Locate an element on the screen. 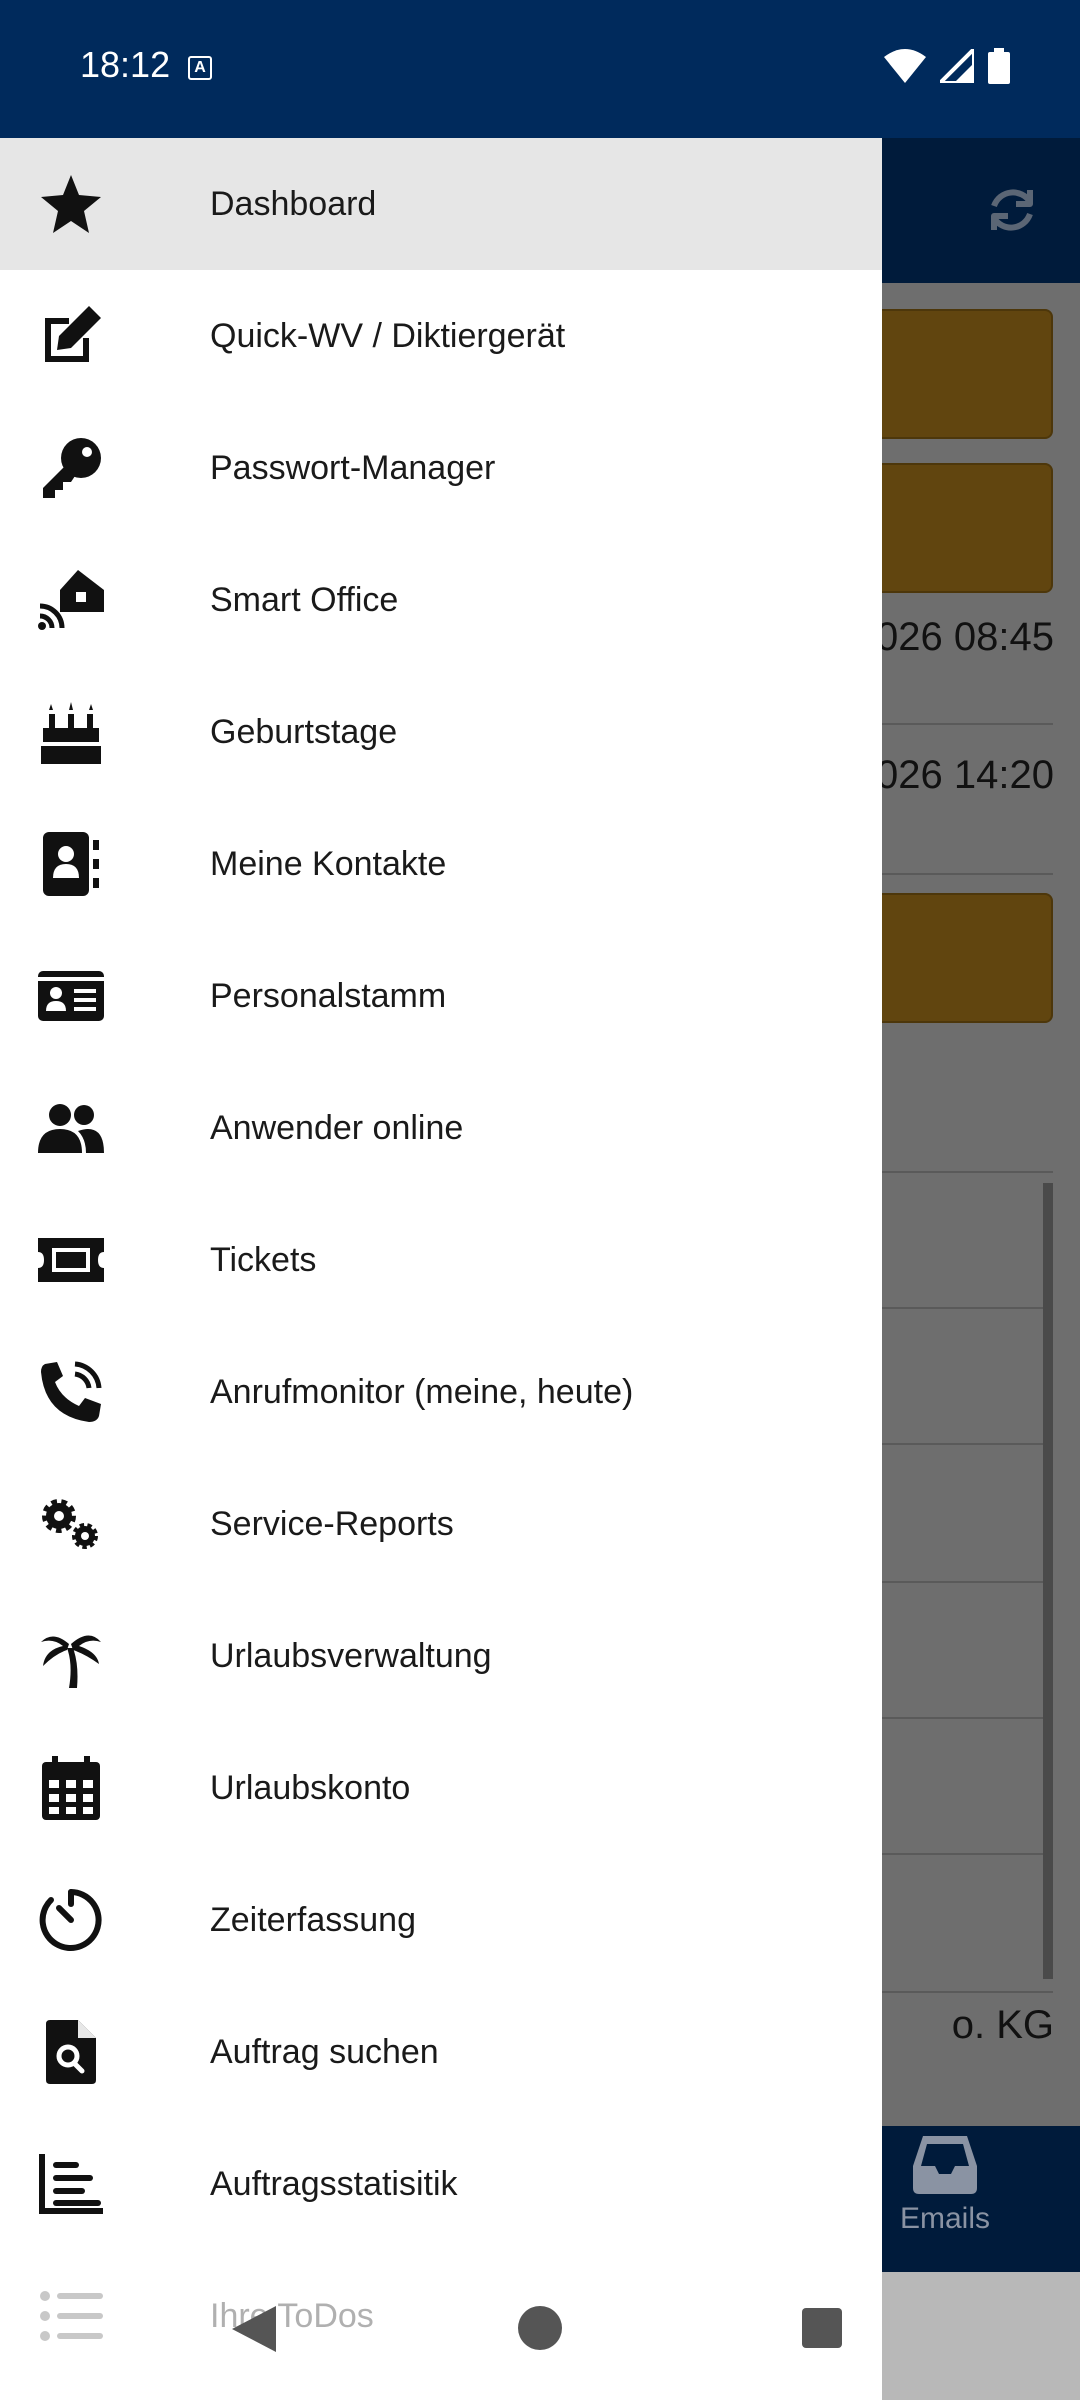  drawer-item-label: Urlaubskonto is located at coordinates (310, 1788).